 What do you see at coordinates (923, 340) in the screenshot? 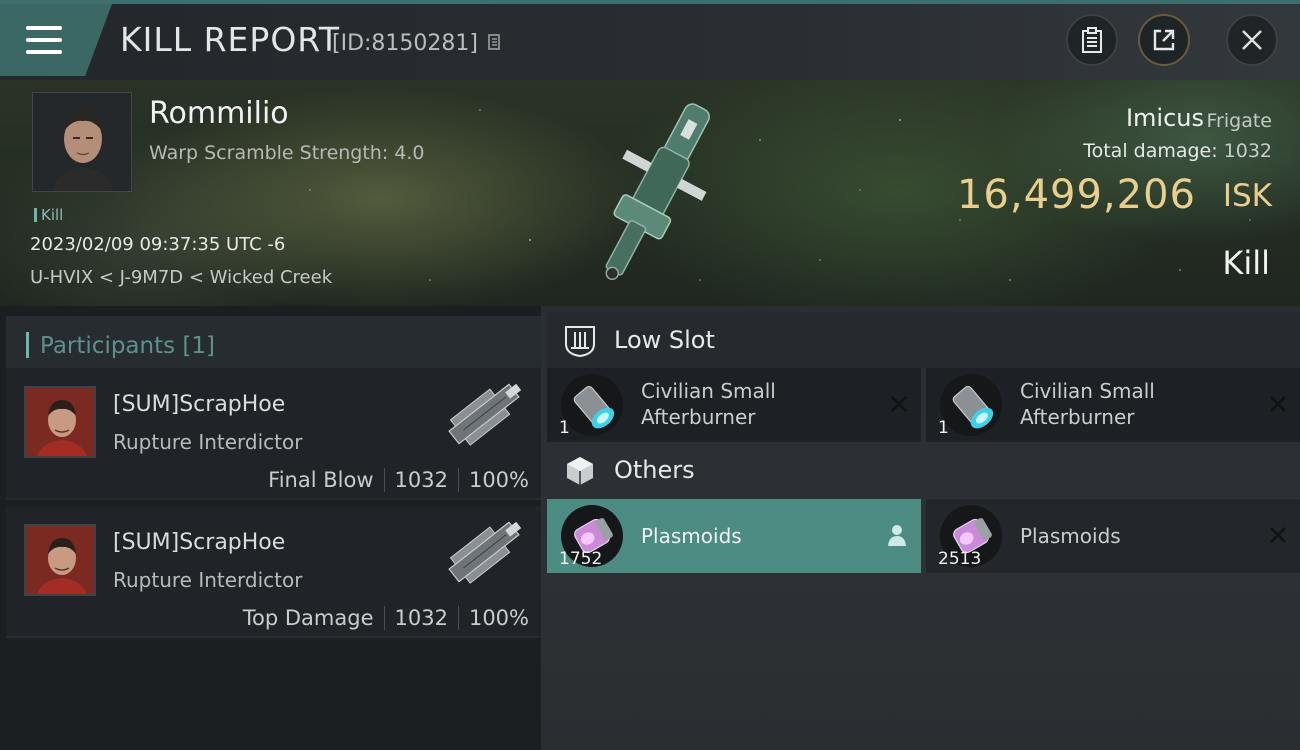
I see `low-slot-section-header: Low Slot` at bounding box center [923, 340].